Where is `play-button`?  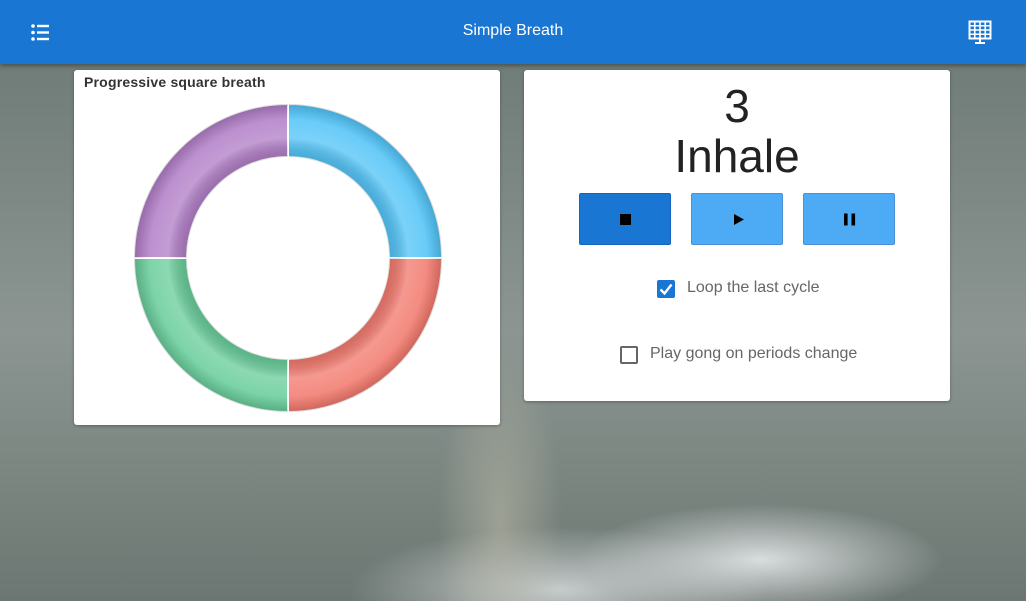
play-button is located at coordinates (737, 219).